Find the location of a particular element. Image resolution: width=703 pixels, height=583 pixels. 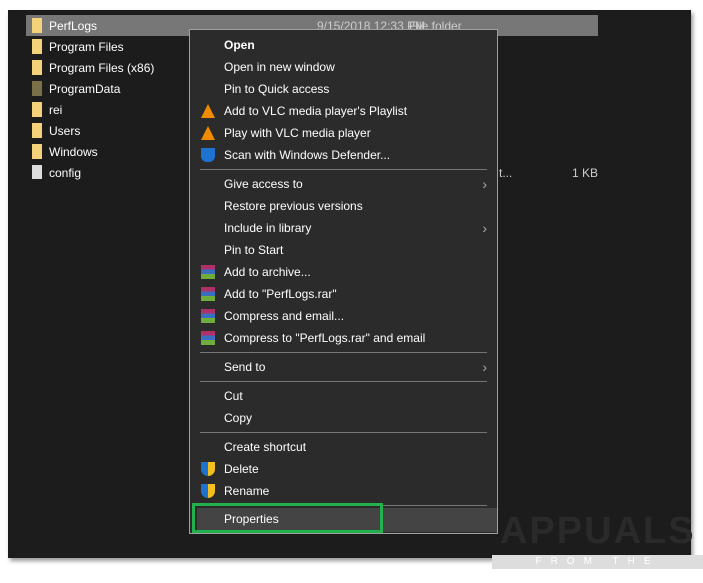

menu-item-label: Open is located at coordinates (239, 45).